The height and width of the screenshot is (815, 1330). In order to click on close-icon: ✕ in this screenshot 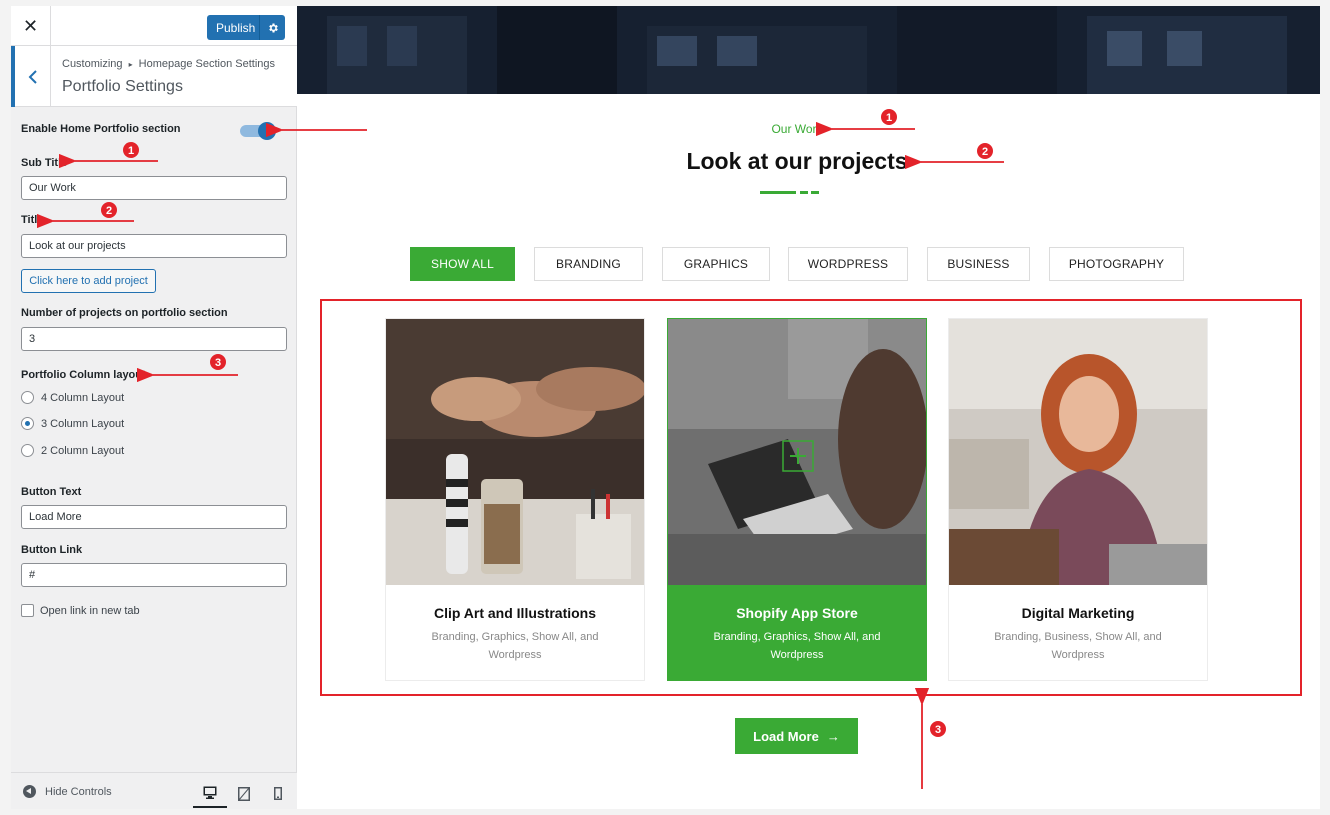, I will do `click(30, 25)`.